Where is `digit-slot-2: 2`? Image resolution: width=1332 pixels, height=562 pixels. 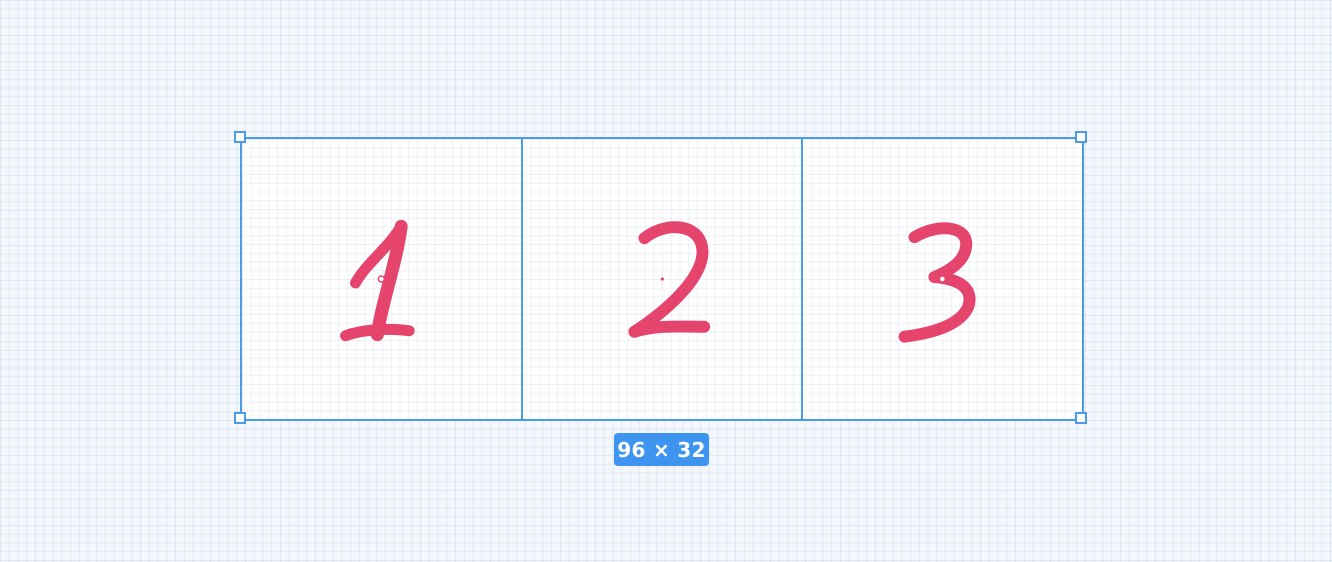
digit-slot-2: 2 is located at coordinates (661, 279).